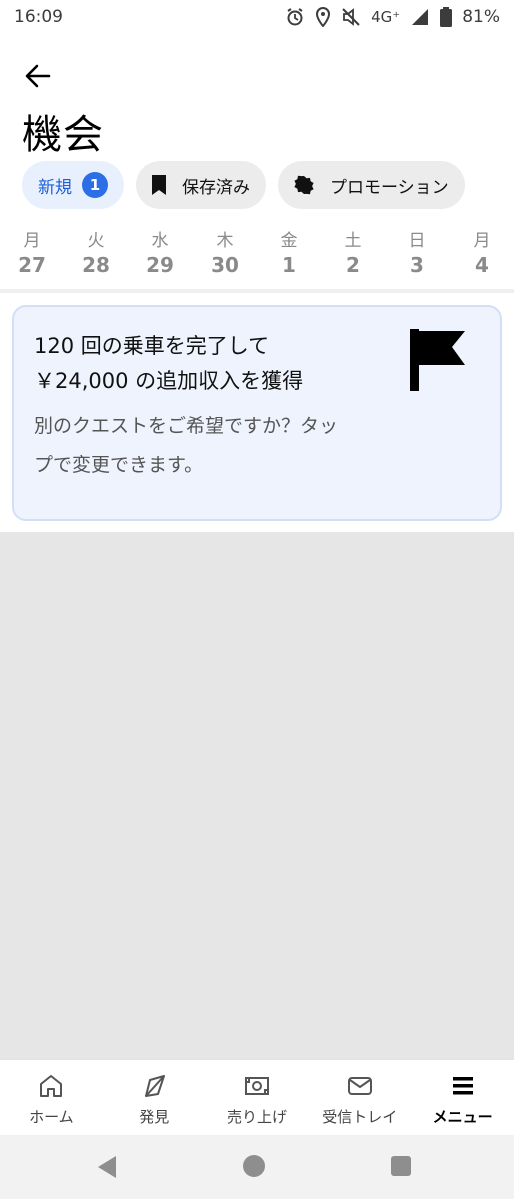 The height and width of the screenshot is (1199, 514). Describe the element at coordinates (96, 241) in the screenshot. I see `date-weekday: 火` at that location.